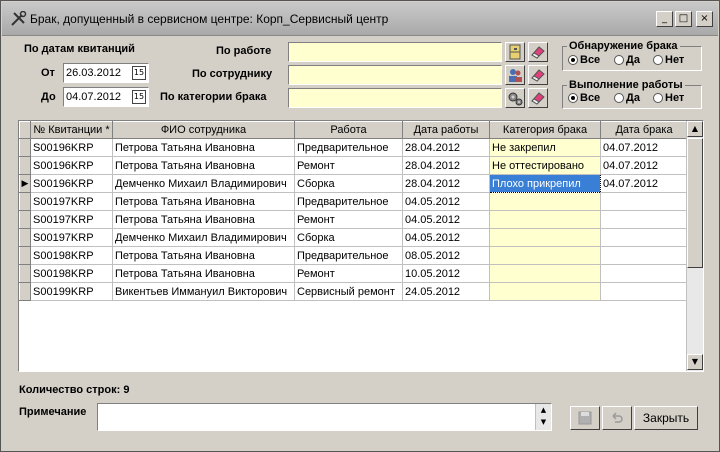  I want to click on cell-work-date: 10.05.2012, so click(446, 273).